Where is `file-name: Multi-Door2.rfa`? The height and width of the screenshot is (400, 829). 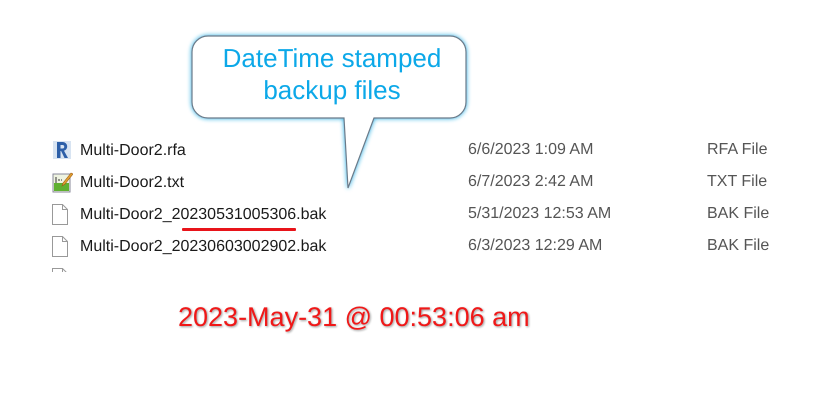
file-name: Multi-Door2.rfa is located at coordinates (133, 154).